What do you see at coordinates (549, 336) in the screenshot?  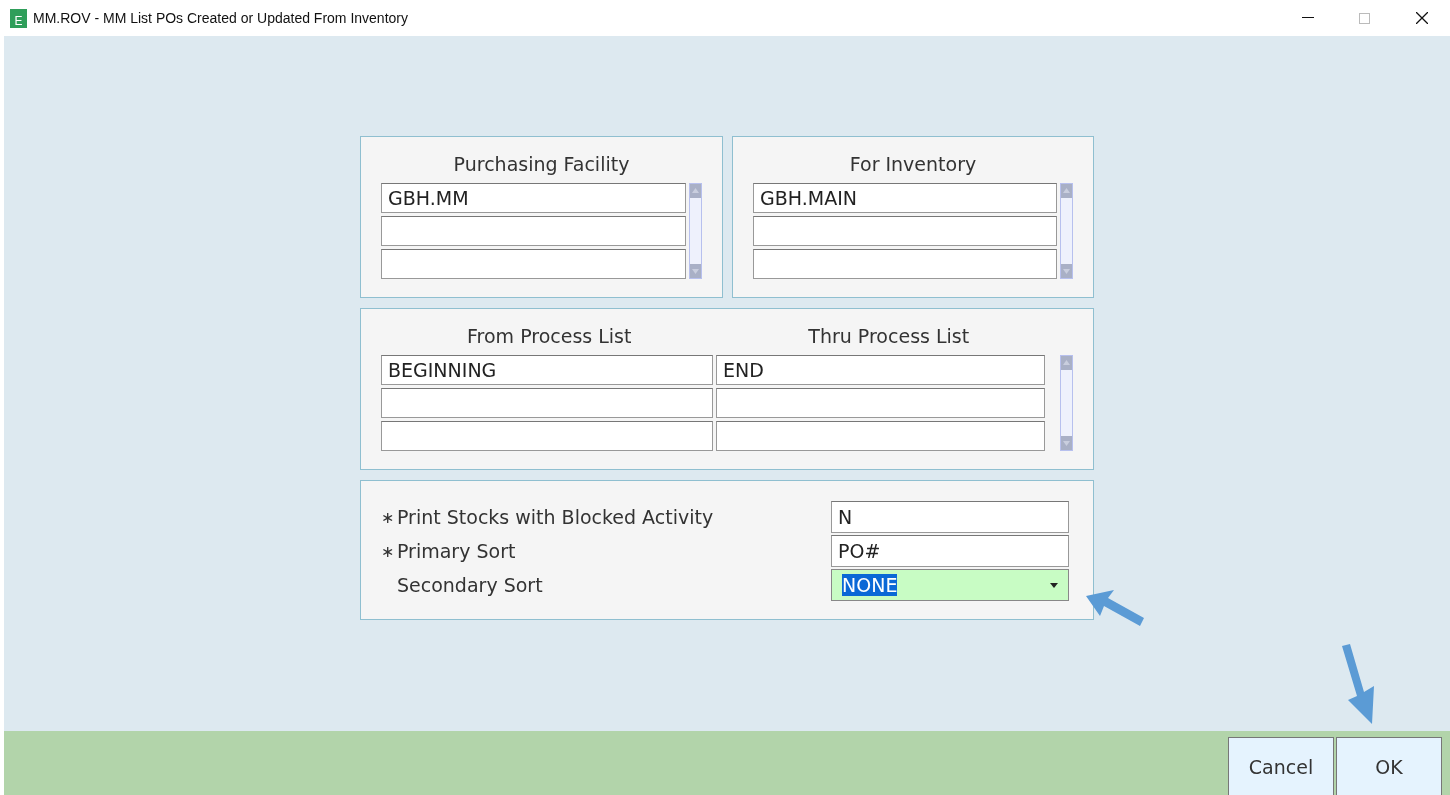 I see `column-title: From Process List` at bounding box center [549, 336].